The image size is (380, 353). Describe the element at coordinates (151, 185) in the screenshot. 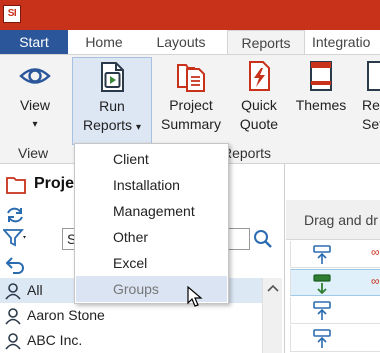

I see `menu-item-installation: Installation` at that location.